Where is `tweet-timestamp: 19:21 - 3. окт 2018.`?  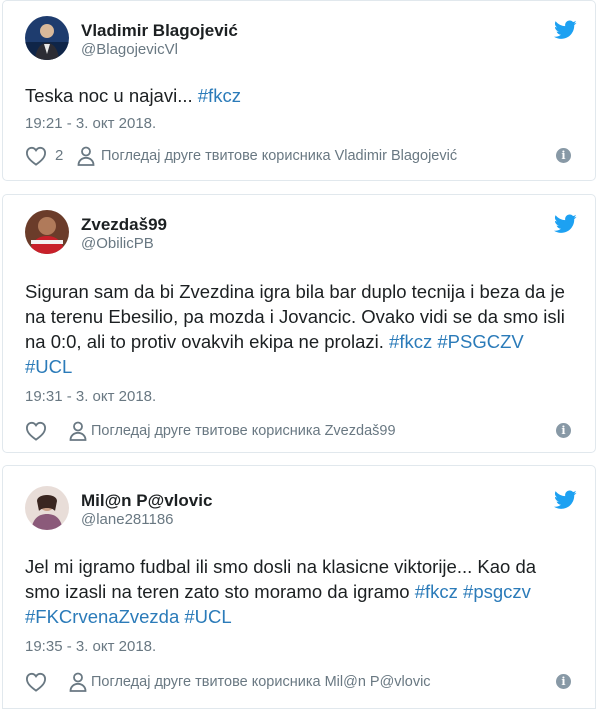
tweet-timestamp: 19:21 - 3. окт 2018. is located at coordinates (90, 123).